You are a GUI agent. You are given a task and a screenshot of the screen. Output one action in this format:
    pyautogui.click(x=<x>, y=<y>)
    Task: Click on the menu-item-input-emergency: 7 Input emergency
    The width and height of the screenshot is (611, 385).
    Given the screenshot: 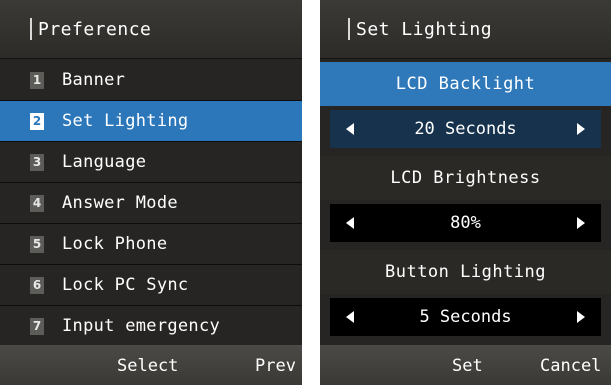 What is the action you would take?
    pyautogui.click(x=151, y=326)
    